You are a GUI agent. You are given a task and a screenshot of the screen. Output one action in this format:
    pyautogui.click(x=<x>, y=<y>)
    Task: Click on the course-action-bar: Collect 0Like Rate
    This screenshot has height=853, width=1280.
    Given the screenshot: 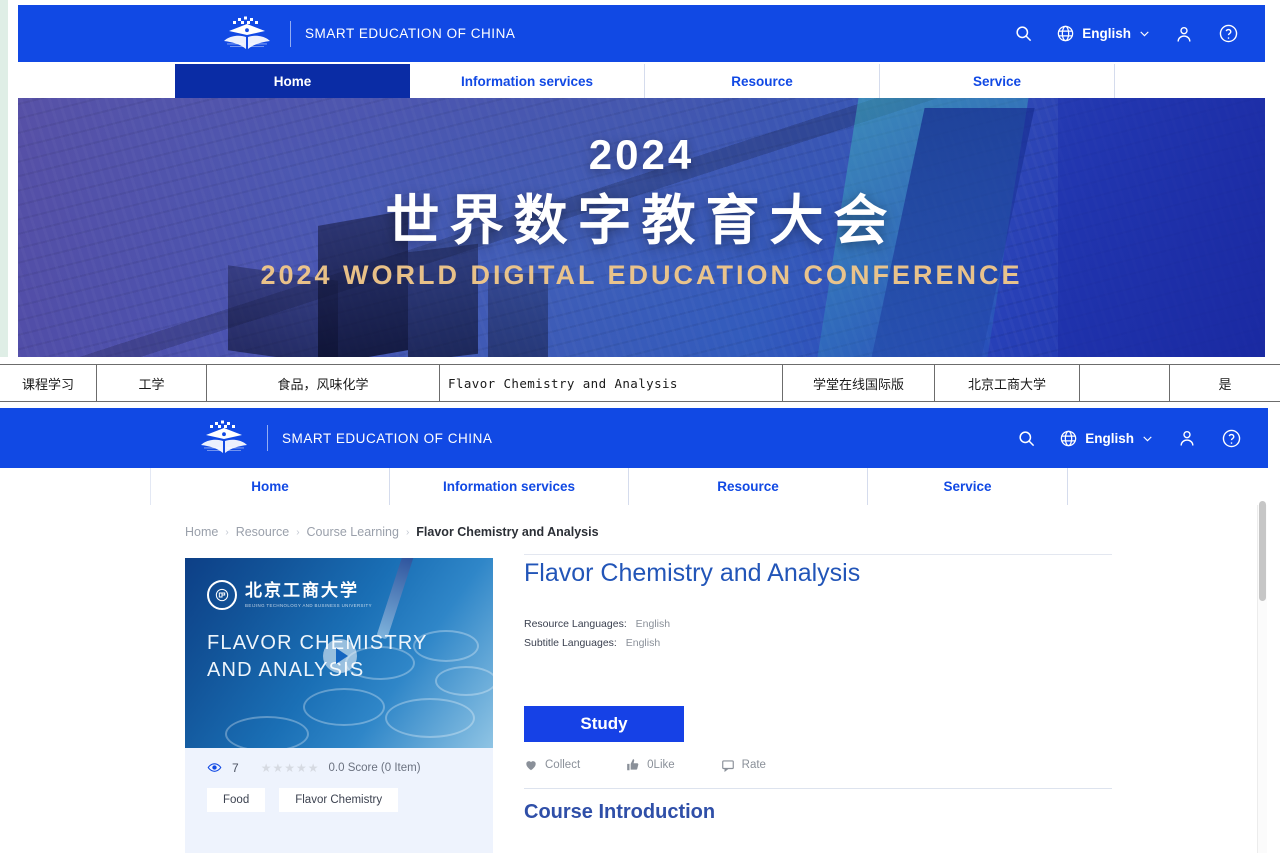 What is the action you would take?
    pyautogui.click(x=645, y=765)
    